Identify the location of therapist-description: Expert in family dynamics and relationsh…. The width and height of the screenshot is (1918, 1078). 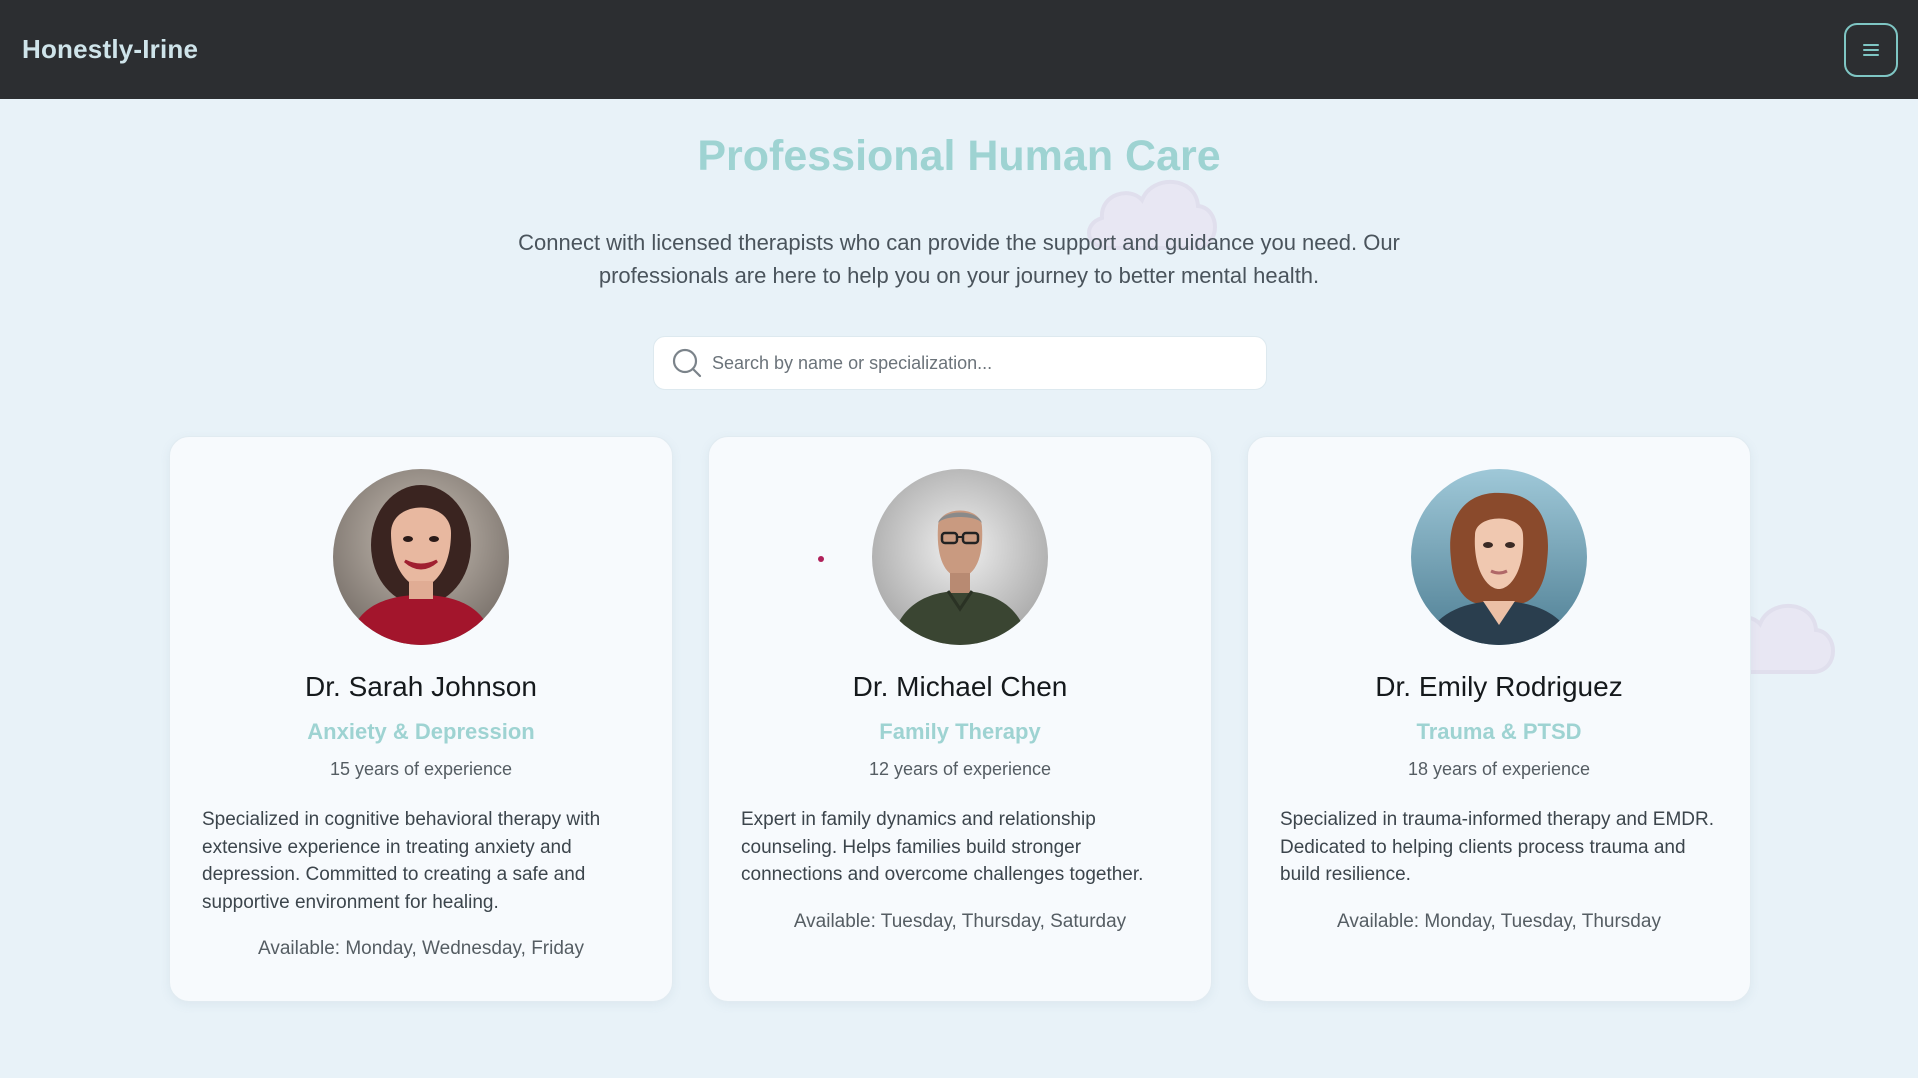
(942, 847).